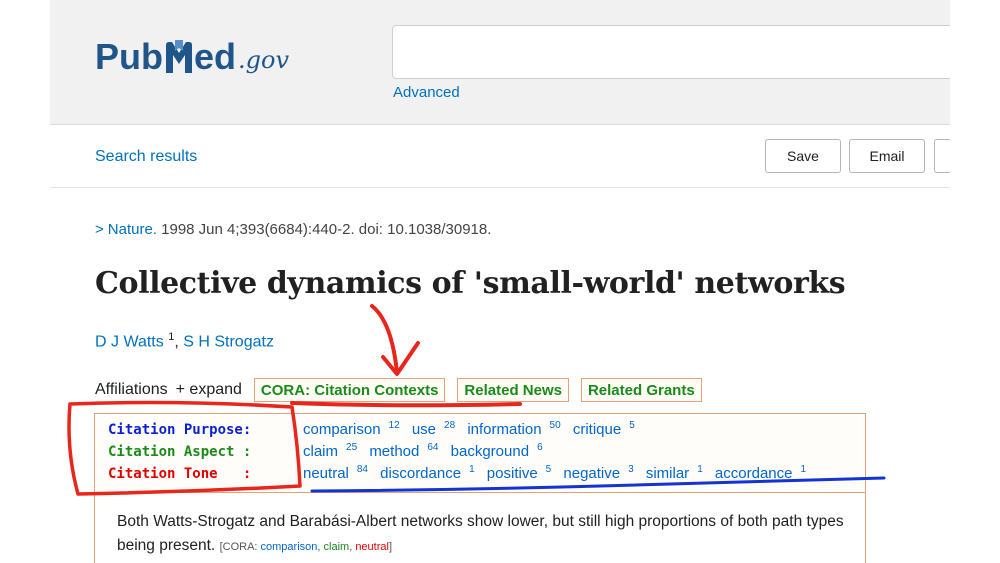 The width and height of the screenshot is (1000, 563). Describe the element at coordinates (129, 56) in the screenshot. I see `logo-pub-text: Pub` at that location.